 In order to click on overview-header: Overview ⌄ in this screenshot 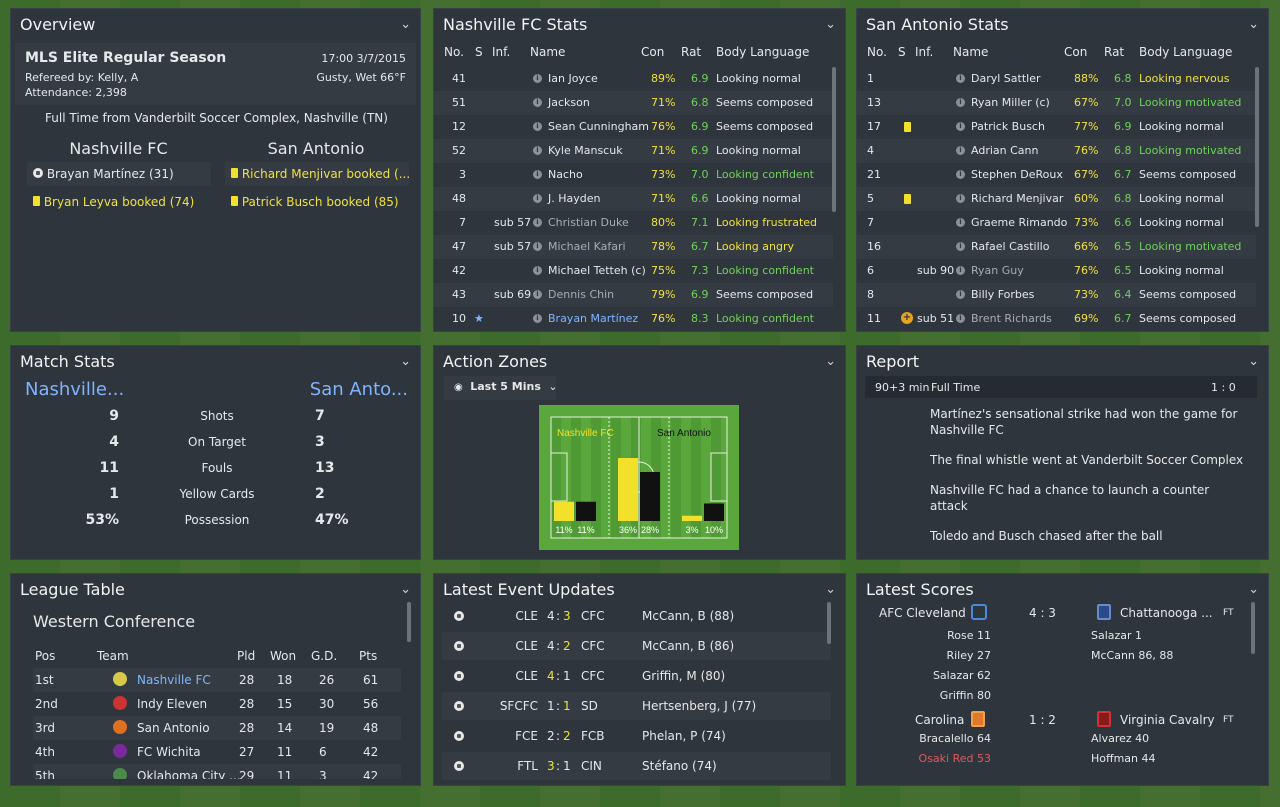, I will do `click(215, 24)`.